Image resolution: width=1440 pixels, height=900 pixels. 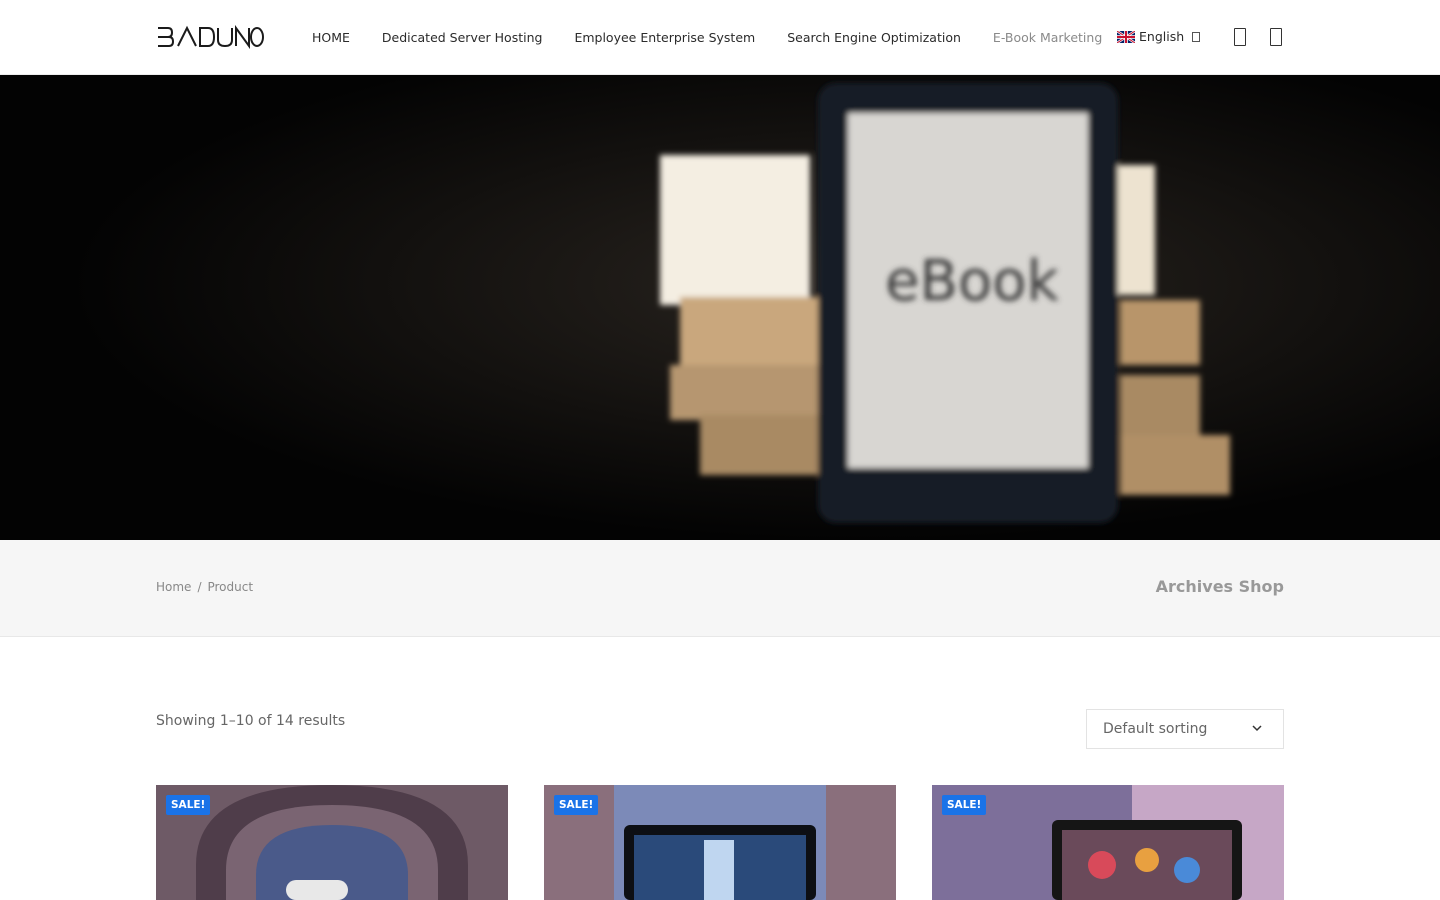 I want to click on result-count: Showing 1–10 of 14 results, so click(x=251, y=721).